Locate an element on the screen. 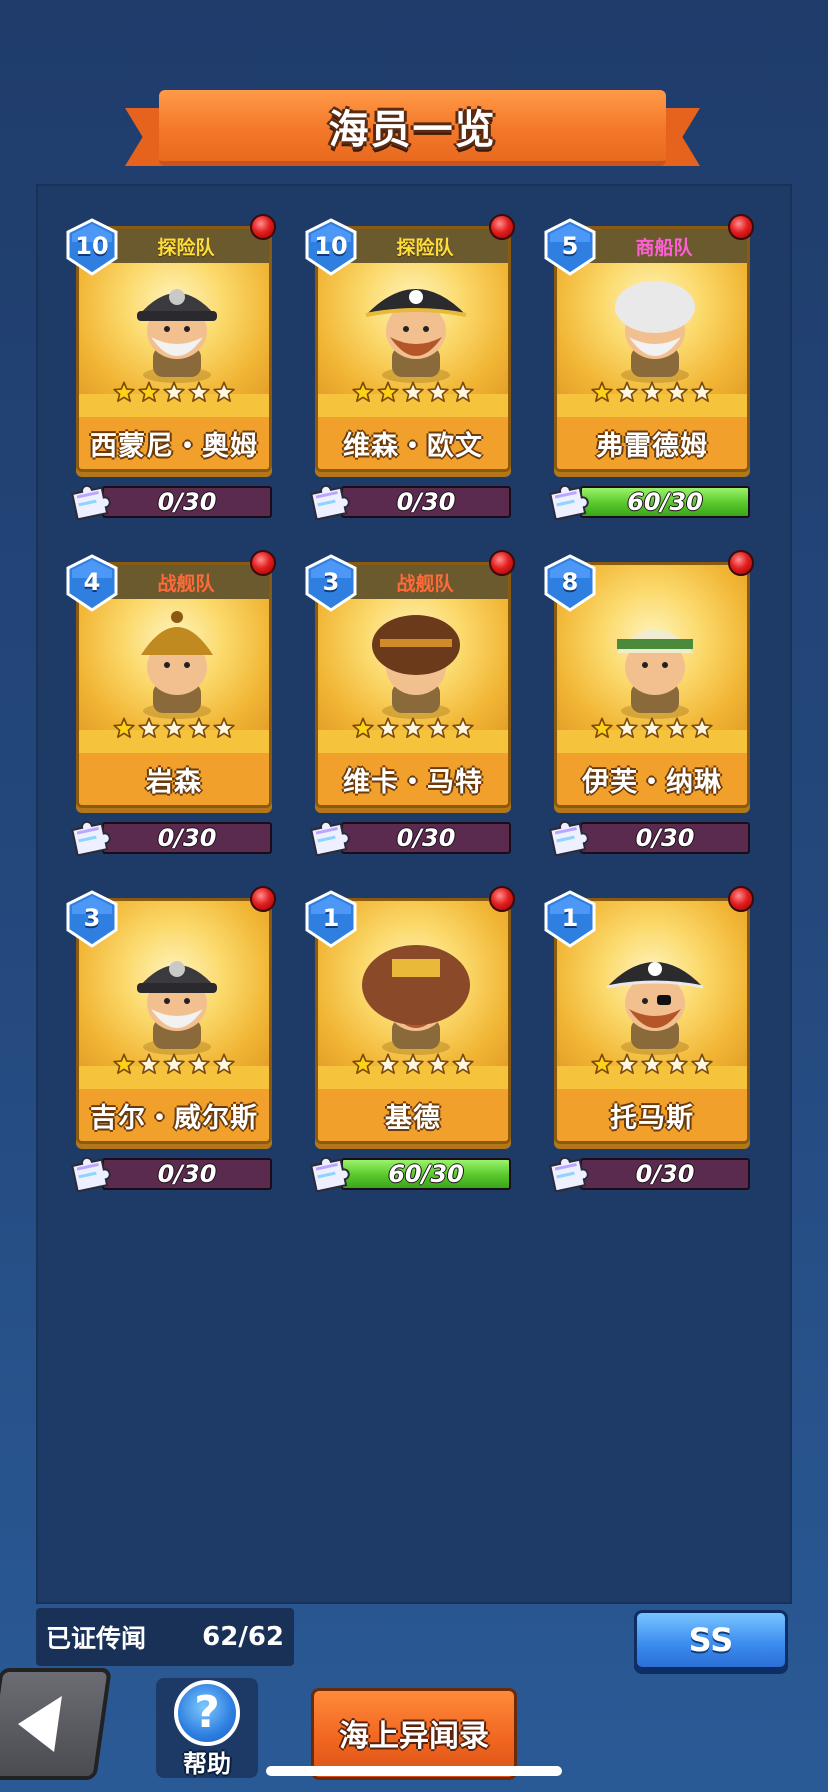 The height and width of the screenshot is (1792, 828). crew-card: 基德 1 60/30 is located at coordinates (410, 1035).